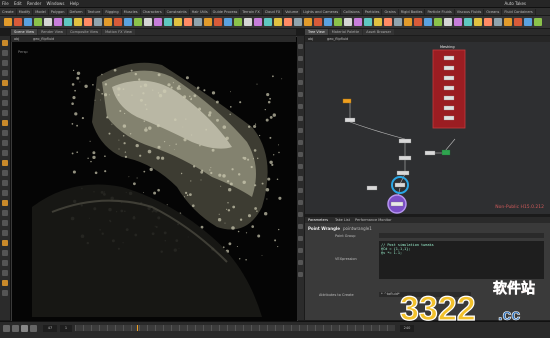 The image size is (550, 338). What do you see at coordinates (24, 328) in the screenshot?
I see `play-icon` at bounding box center [24, 328].